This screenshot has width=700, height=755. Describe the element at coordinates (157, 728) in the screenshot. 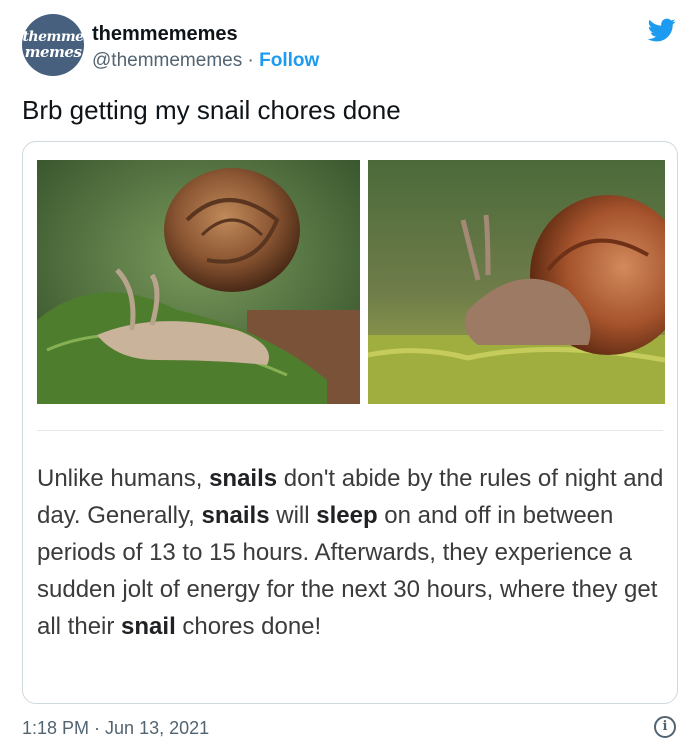

I see `tweet-date: Jun 13, 2021` at that location.